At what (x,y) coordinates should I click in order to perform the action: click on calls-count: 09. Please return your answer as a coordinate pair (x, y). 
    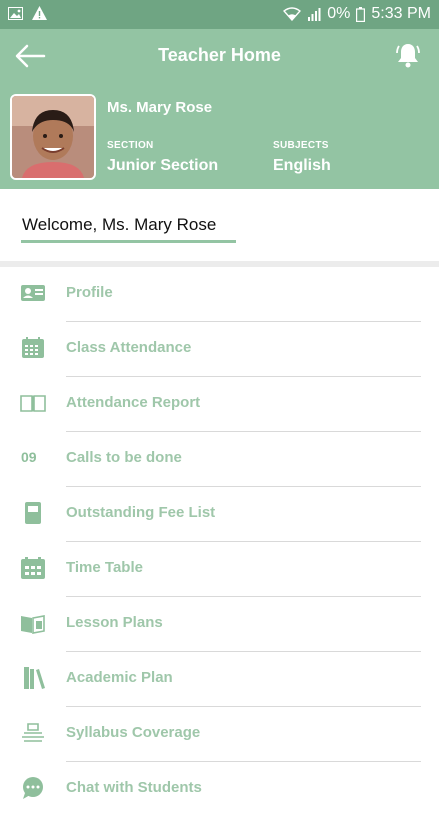
    Looking at the image, I should click on (29, 457).